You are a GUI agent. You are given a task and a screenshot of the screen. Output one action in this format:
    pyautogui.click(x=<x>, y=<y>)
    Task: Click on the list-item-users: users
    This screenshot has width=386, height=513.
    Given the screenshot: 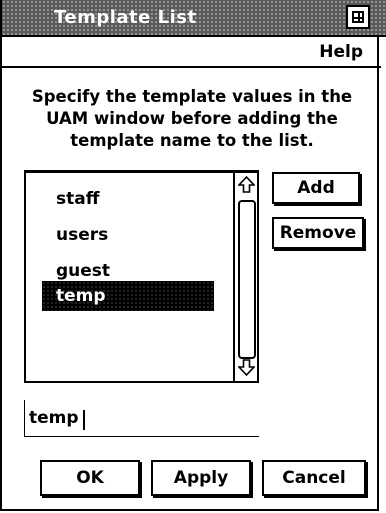 What is the action you would take?
    pyautogui.click(x=128, y=235)
    